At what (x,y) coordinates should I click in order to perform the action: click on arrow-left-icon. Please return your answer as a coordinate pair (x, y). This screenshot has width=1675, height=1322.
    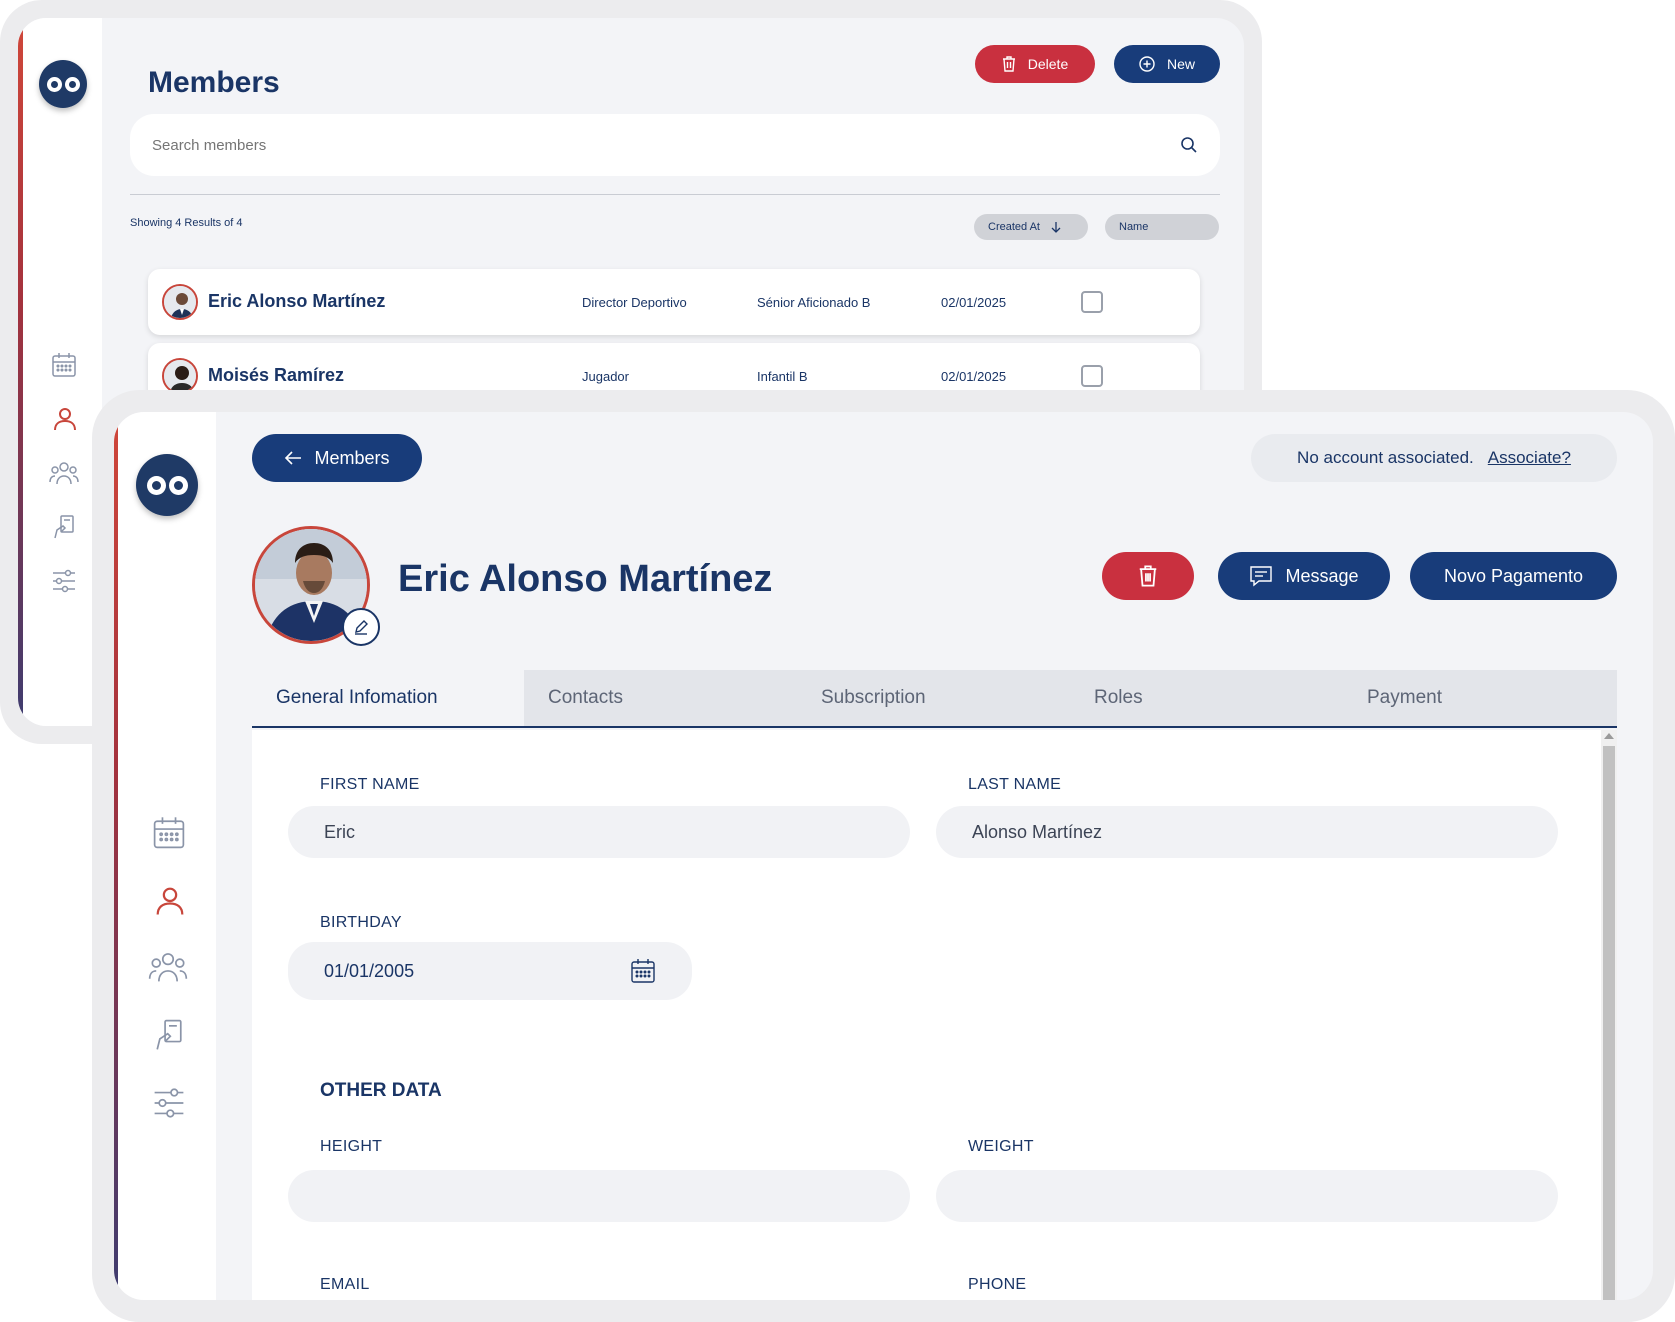
    Looking at the image, I should click on (293, 458).